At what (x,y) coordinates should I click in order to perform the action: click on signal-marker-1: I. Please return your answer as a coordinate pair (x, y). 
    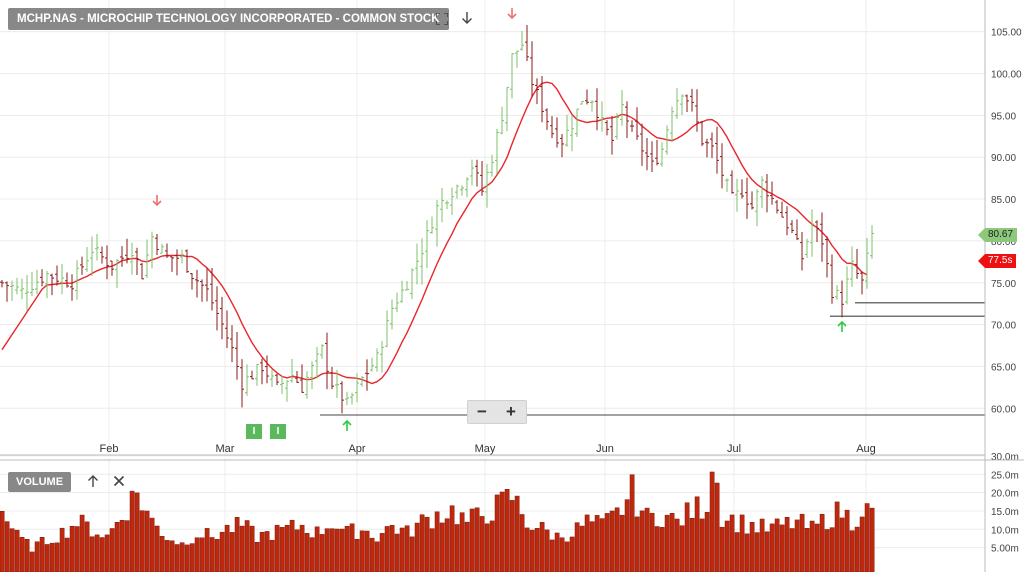
    Looking at the image, I should click on (254, 431).